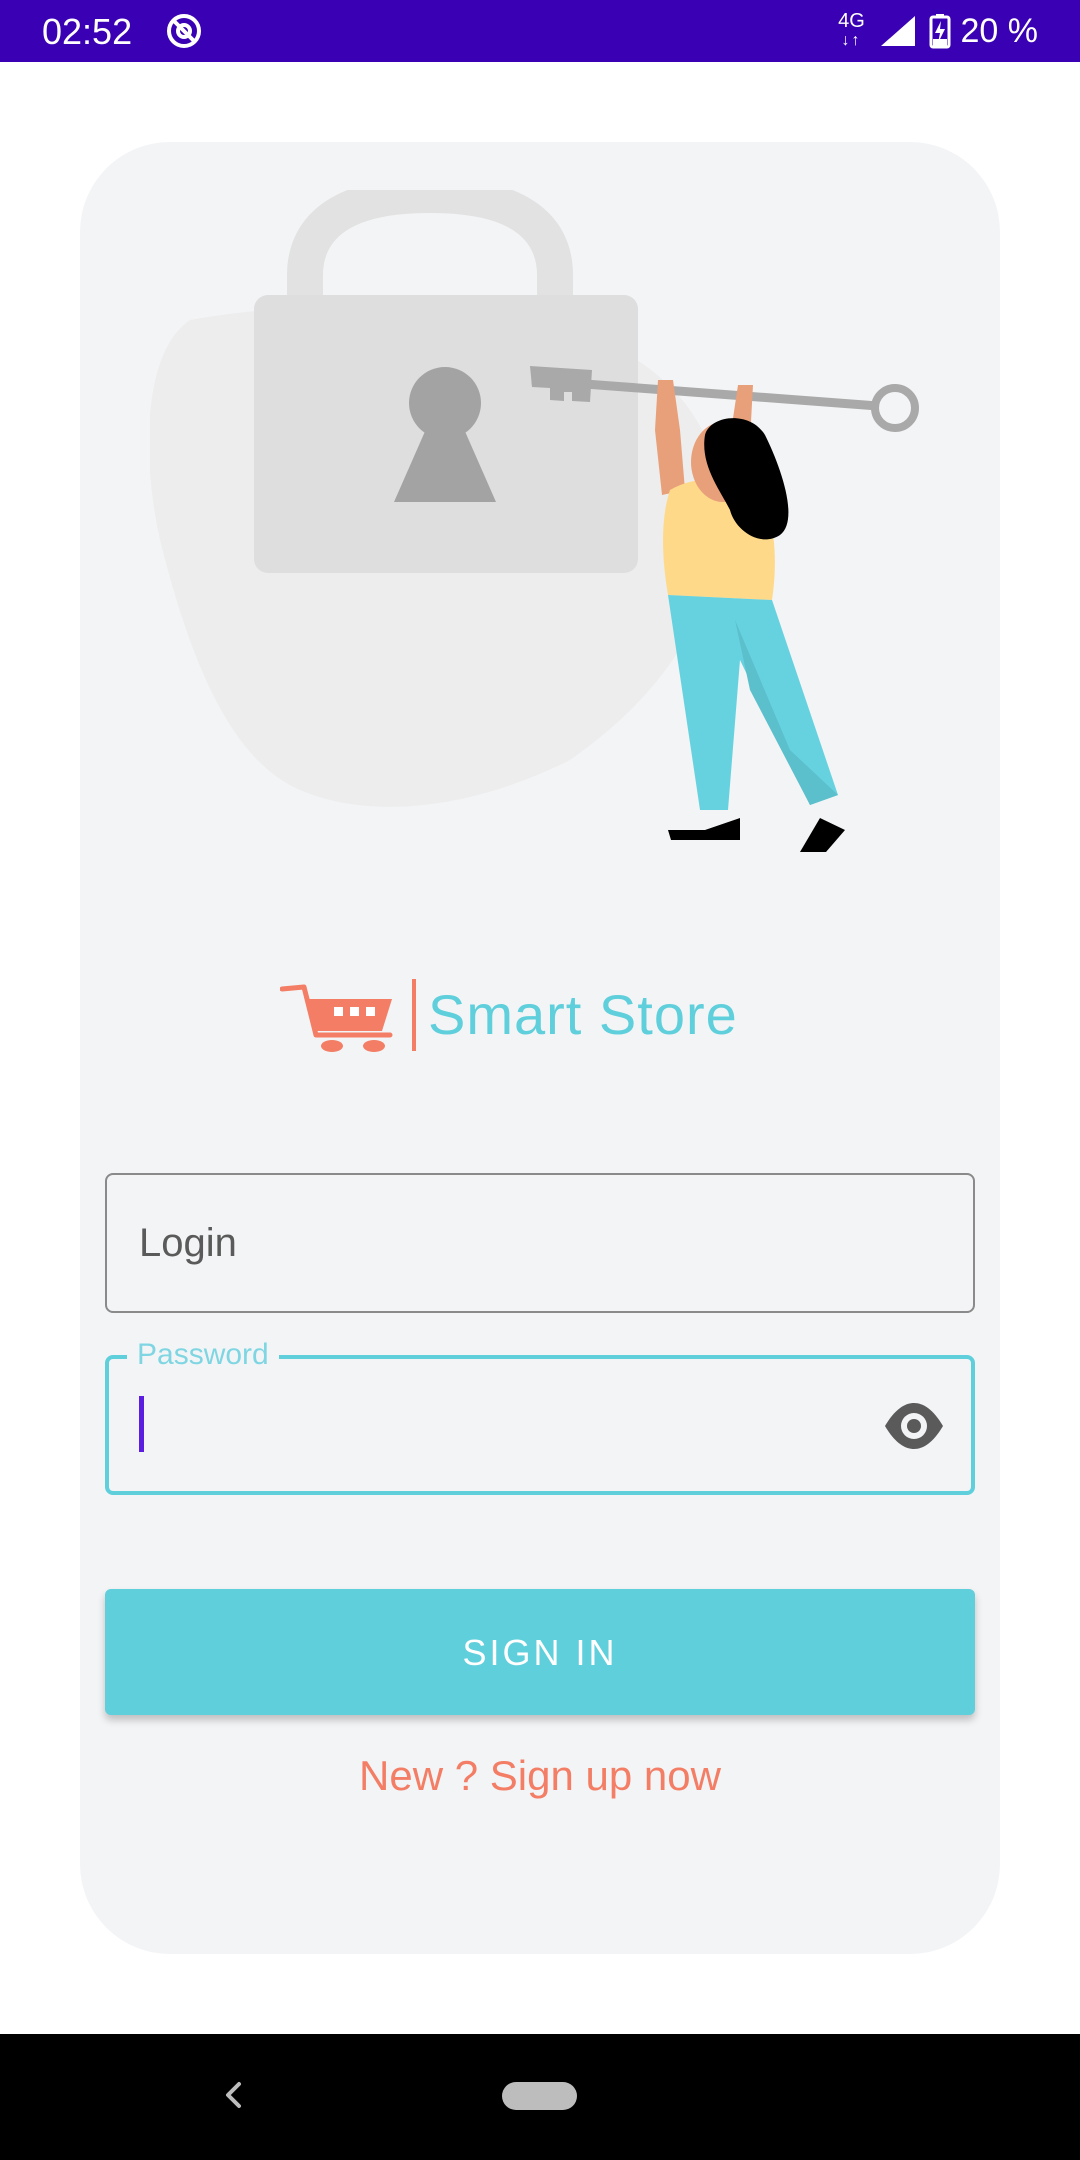 This screenshot has height=2160, width=1080. What do you see at coordinates (540, 1652) in the screenshot?
I see `sign-in-button: SIGN IN` at bounding box center [540, 1652].